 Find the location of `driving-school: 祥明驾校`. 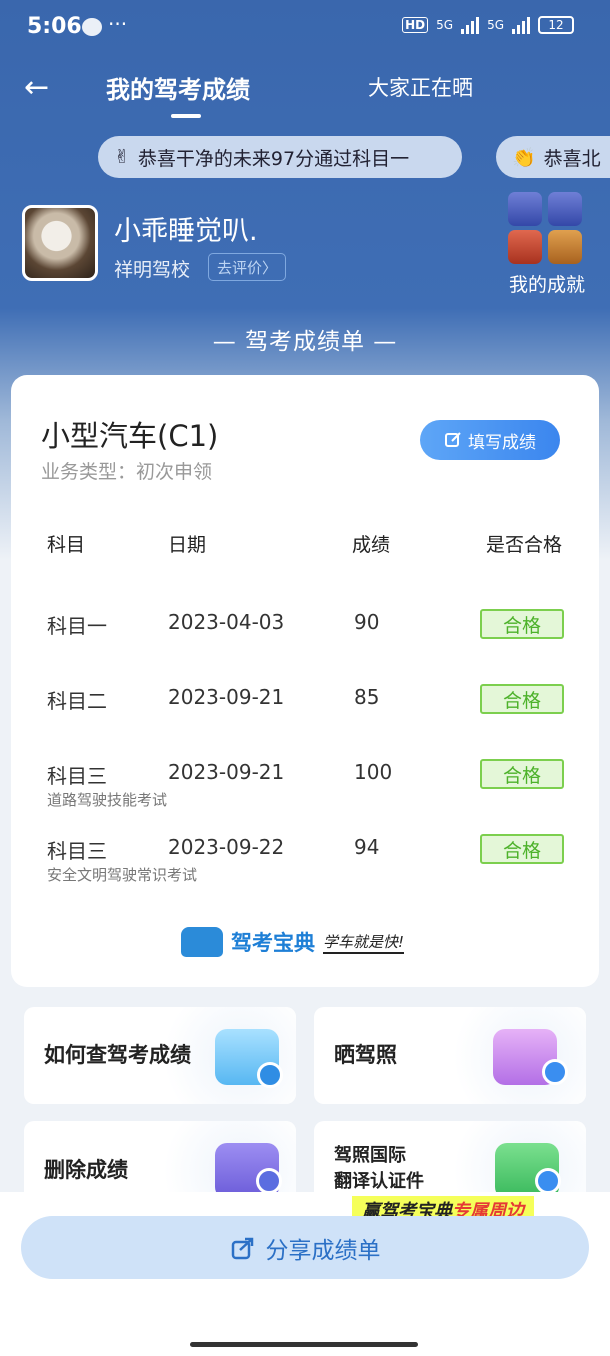

driving-school: 祥明驾校 is located at coordinates (152, 270).